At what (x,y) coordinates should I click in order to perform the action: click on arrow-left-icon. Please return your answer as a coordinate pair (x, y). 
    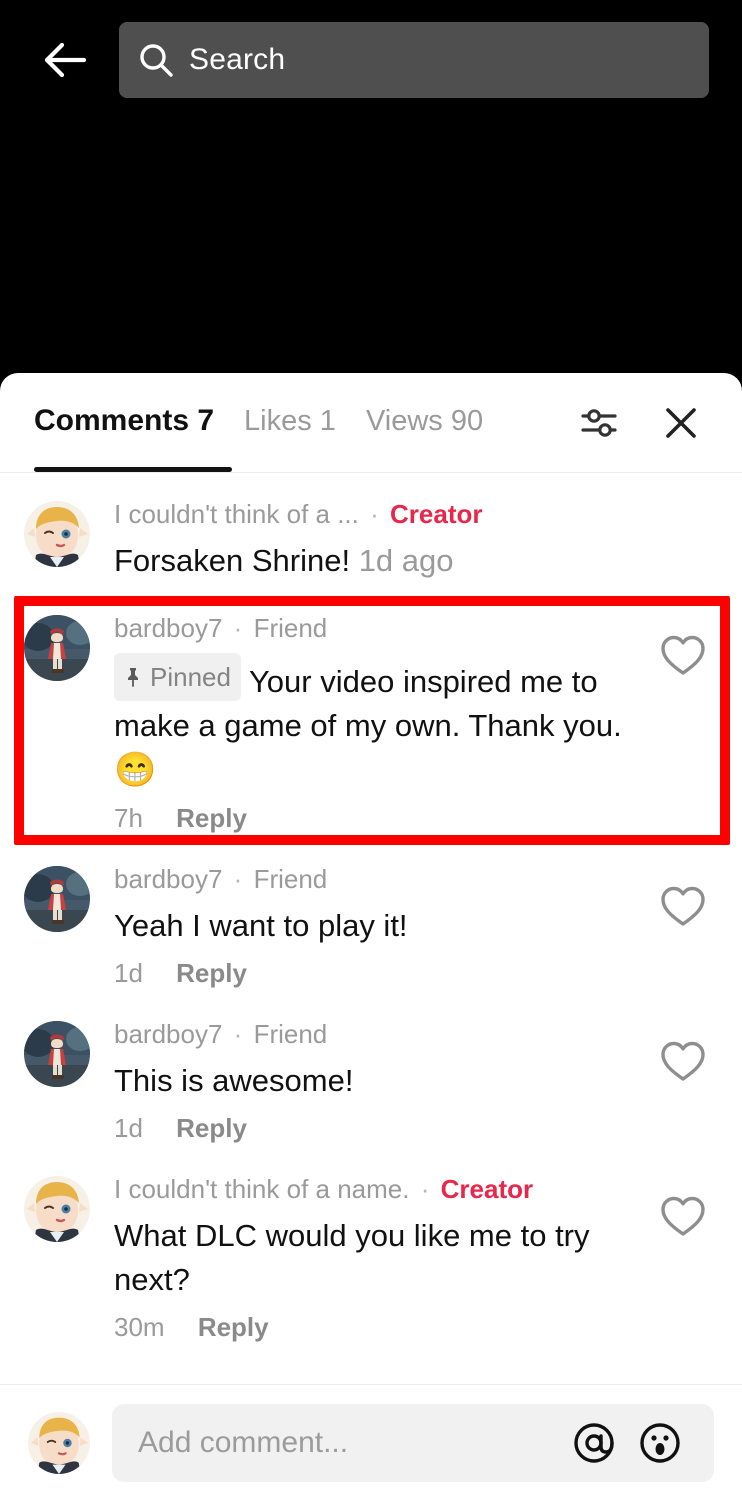
    Looking at the image, I should click on (65, 60).